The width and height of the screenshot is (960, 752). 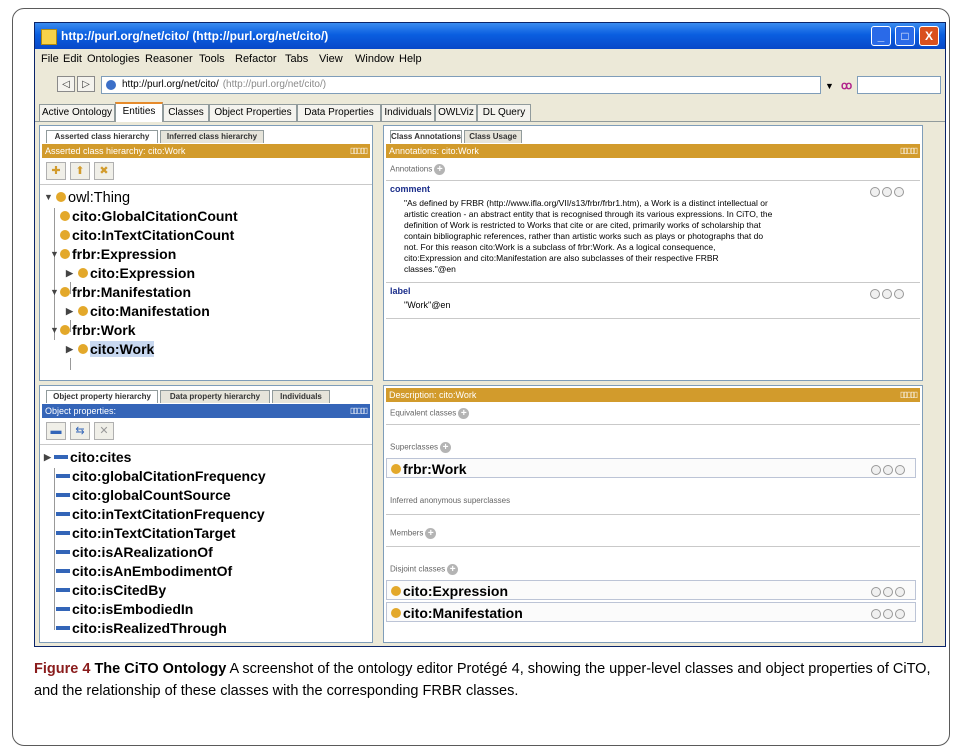 I want to click on superclass-row: frbr:Work, so click(x=651, y=468).